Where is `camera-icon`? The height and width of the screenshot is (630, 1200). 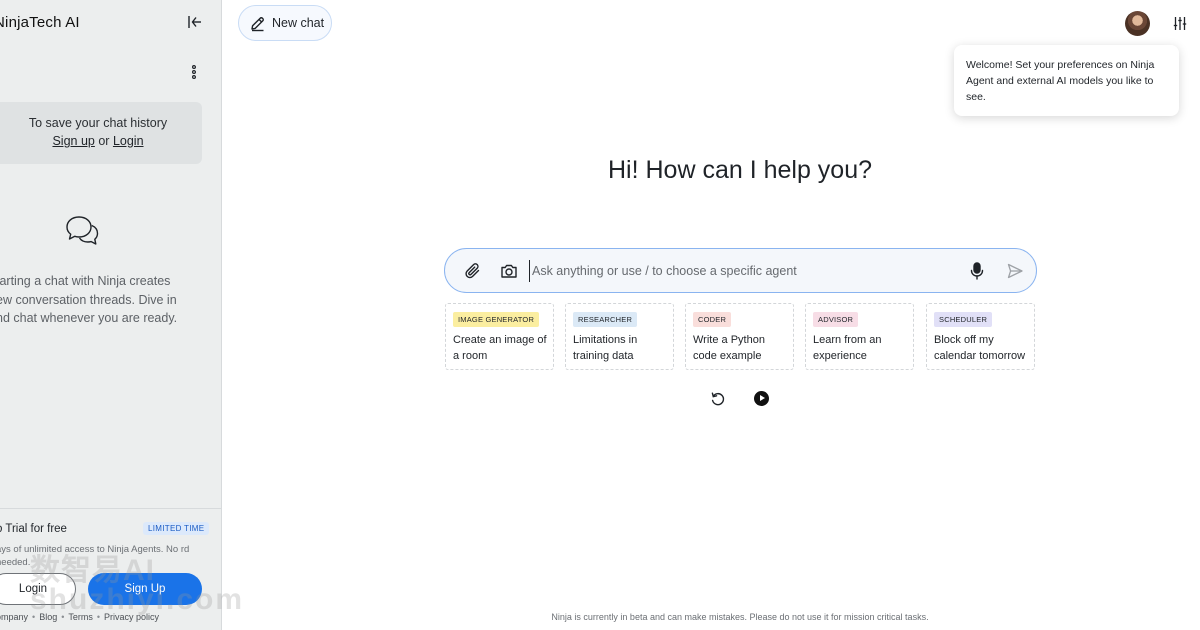 camera-icon is located at coordinates (509, 271).